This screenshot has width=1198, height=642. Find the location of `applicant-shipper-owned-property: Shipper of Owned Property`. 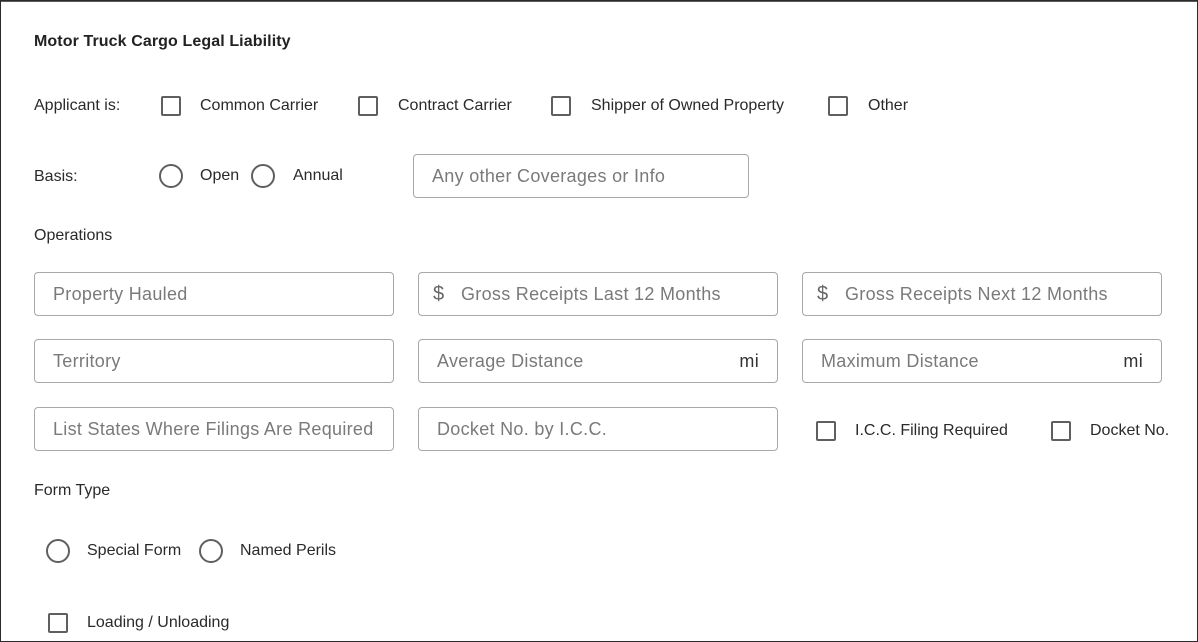

applicant-shipper-owned-property: Shipper of Owned Property is located at coordinates (667, 106).